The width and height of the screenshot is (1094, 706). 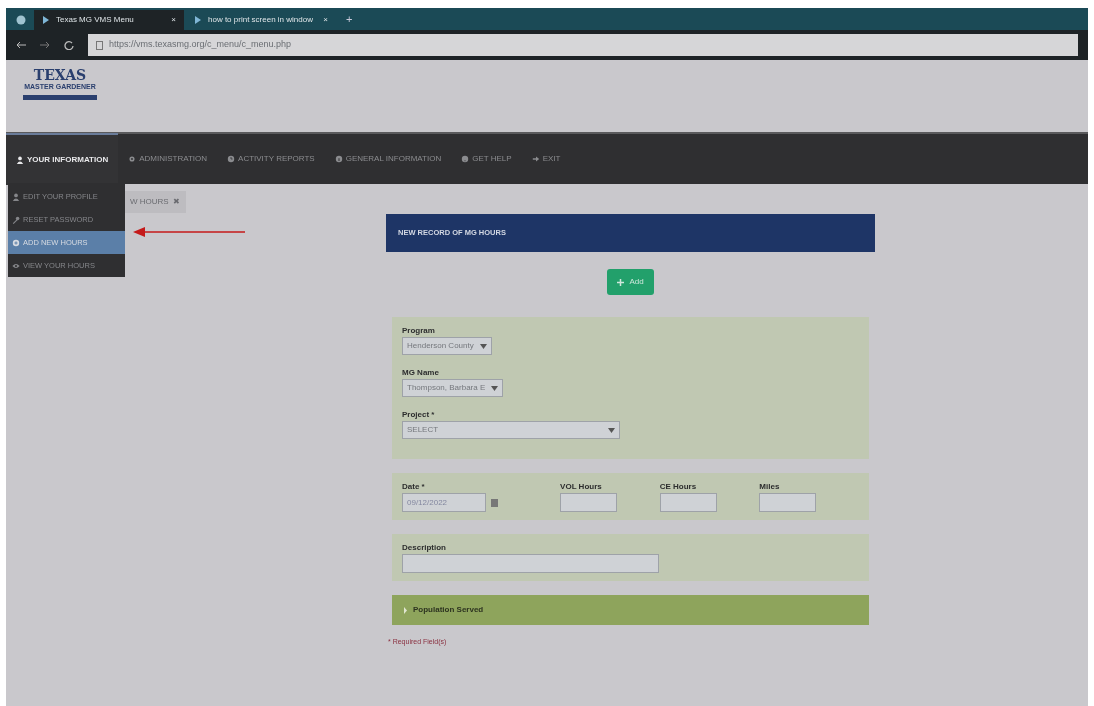 I want to click on exit-icon, so click(x=535, y=159).